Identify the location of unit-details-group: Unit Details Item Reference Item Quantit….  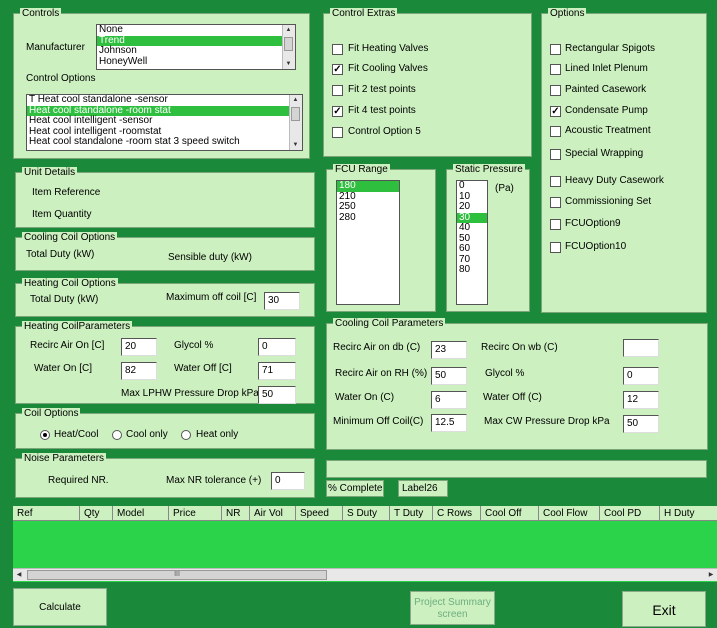
(165, 197).